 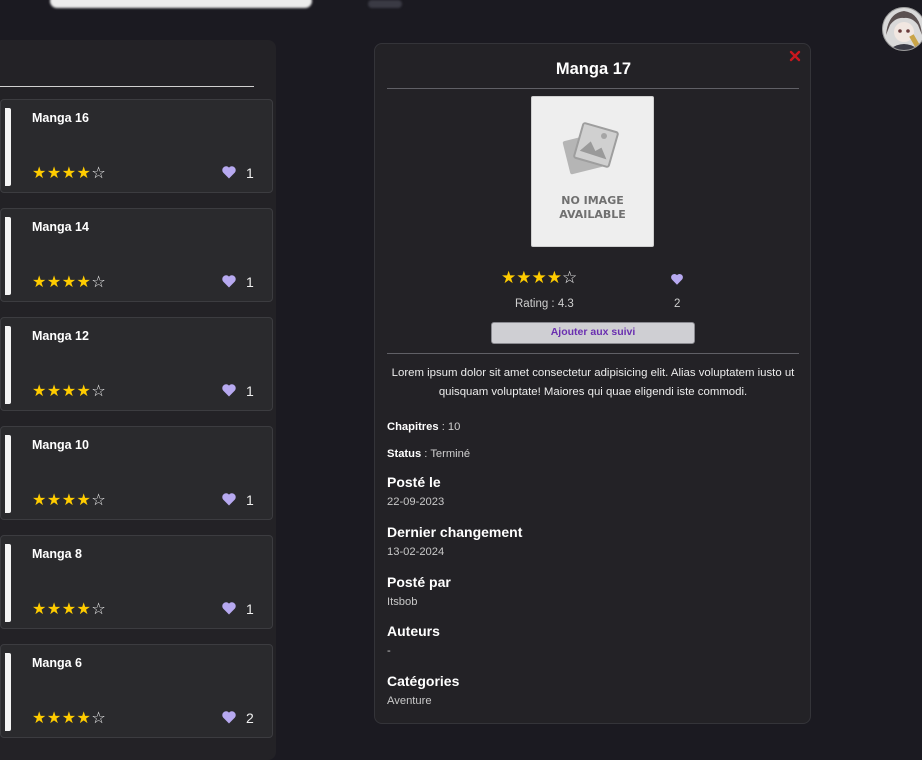 I want to click on follow-button: Ajouter aux suivi, so click(x=593, y=333).